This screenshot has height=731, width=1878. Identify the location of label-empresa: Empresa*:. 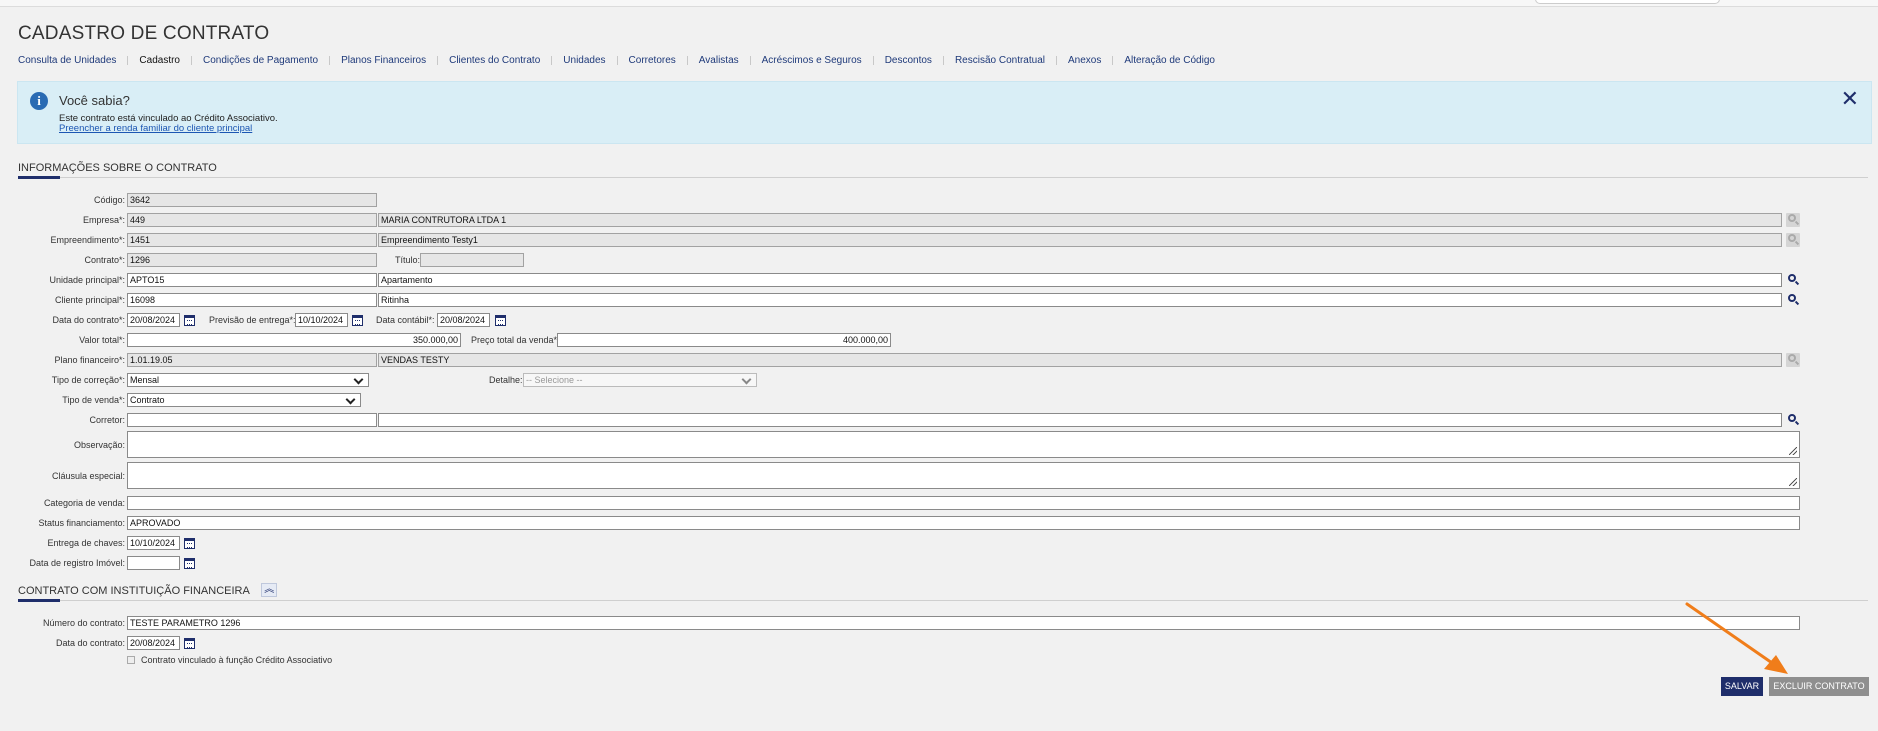
(103, 220).